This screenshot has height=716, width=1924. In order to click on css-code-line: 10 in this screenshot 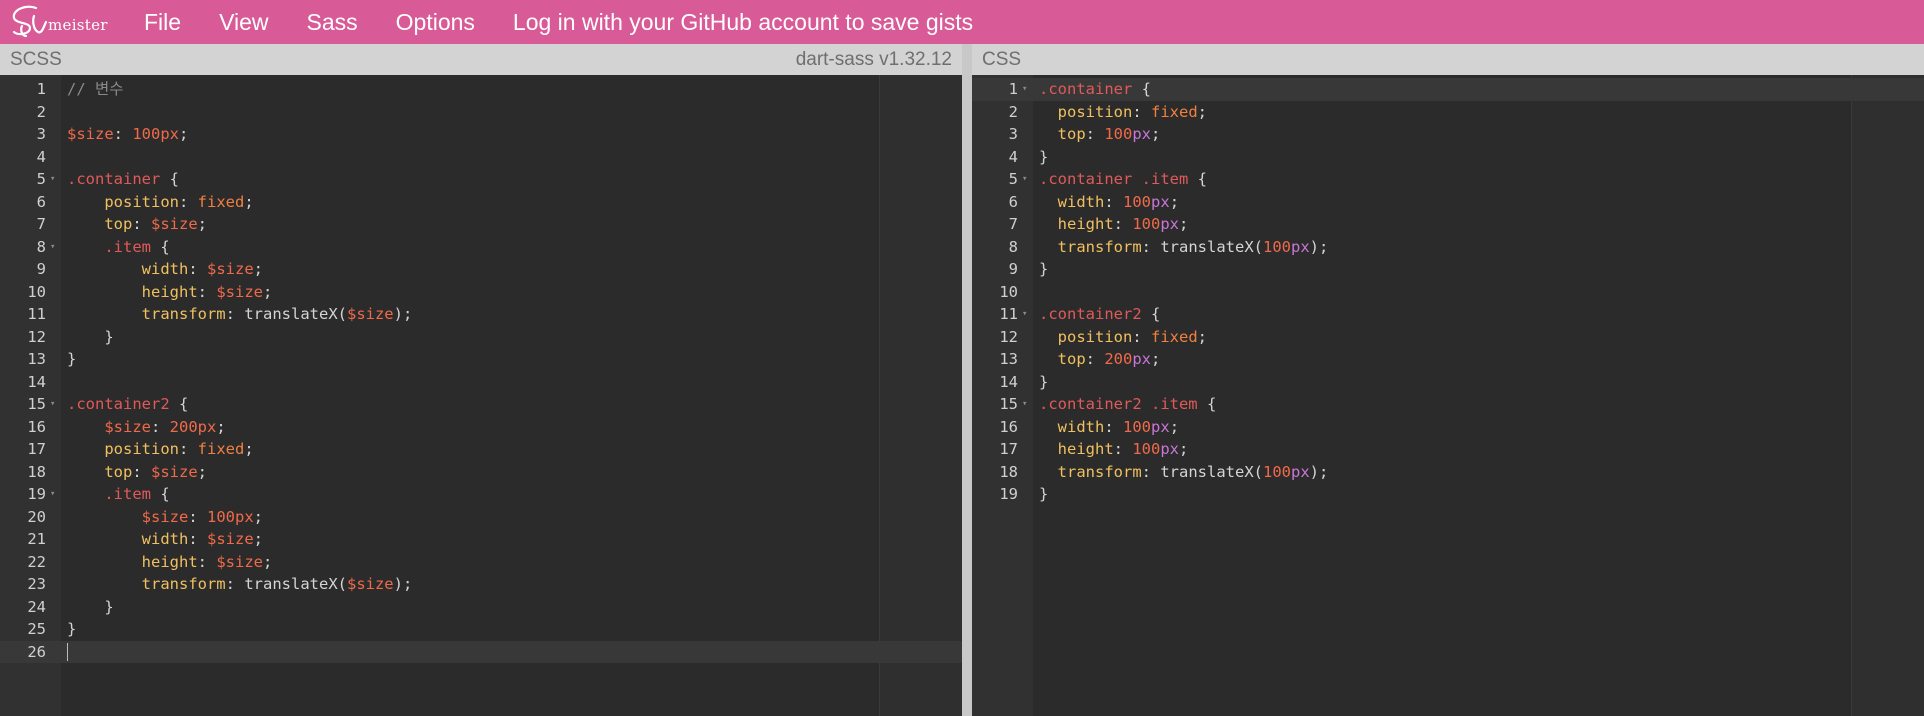, I will do `click(1448, 292)`.